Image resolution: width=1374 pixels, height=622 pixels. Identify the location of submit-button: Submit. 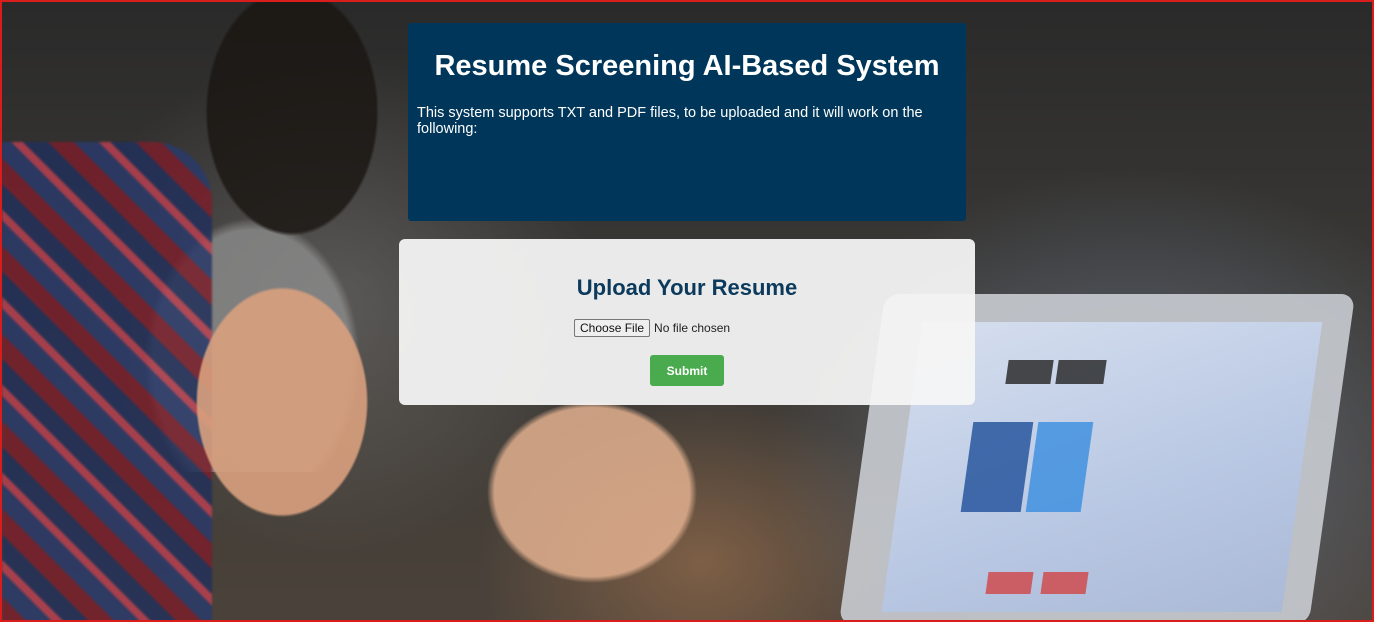
(687, 370).